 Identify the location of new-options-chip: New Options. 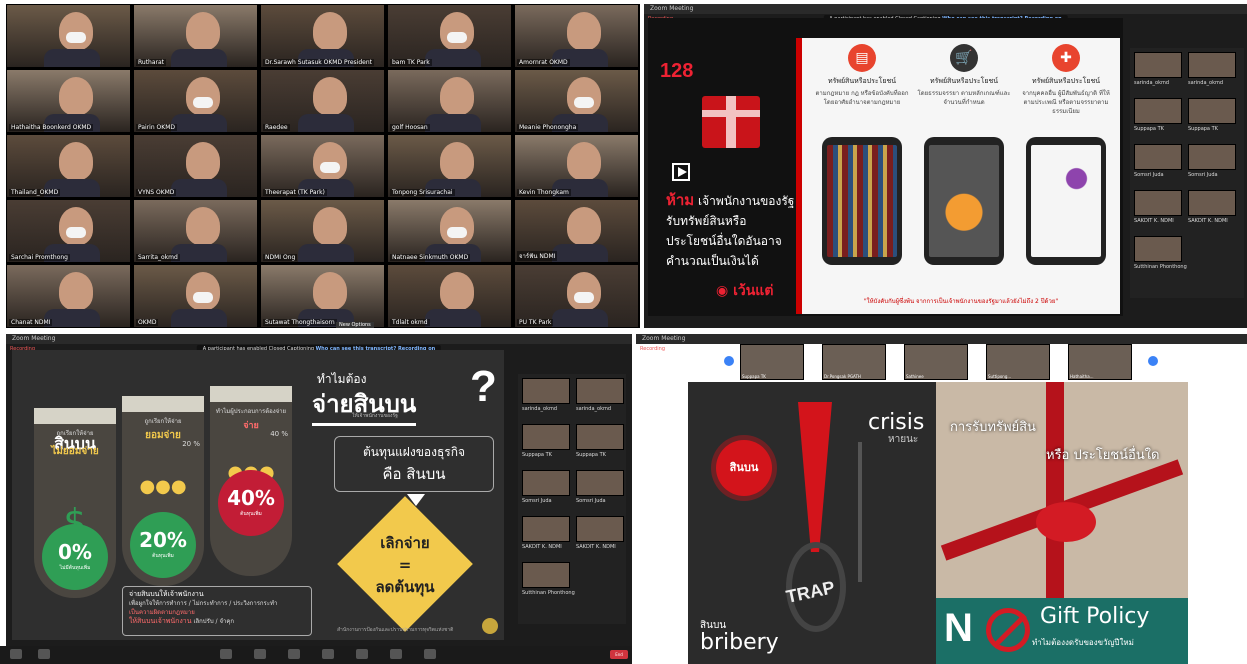
(355, 325).